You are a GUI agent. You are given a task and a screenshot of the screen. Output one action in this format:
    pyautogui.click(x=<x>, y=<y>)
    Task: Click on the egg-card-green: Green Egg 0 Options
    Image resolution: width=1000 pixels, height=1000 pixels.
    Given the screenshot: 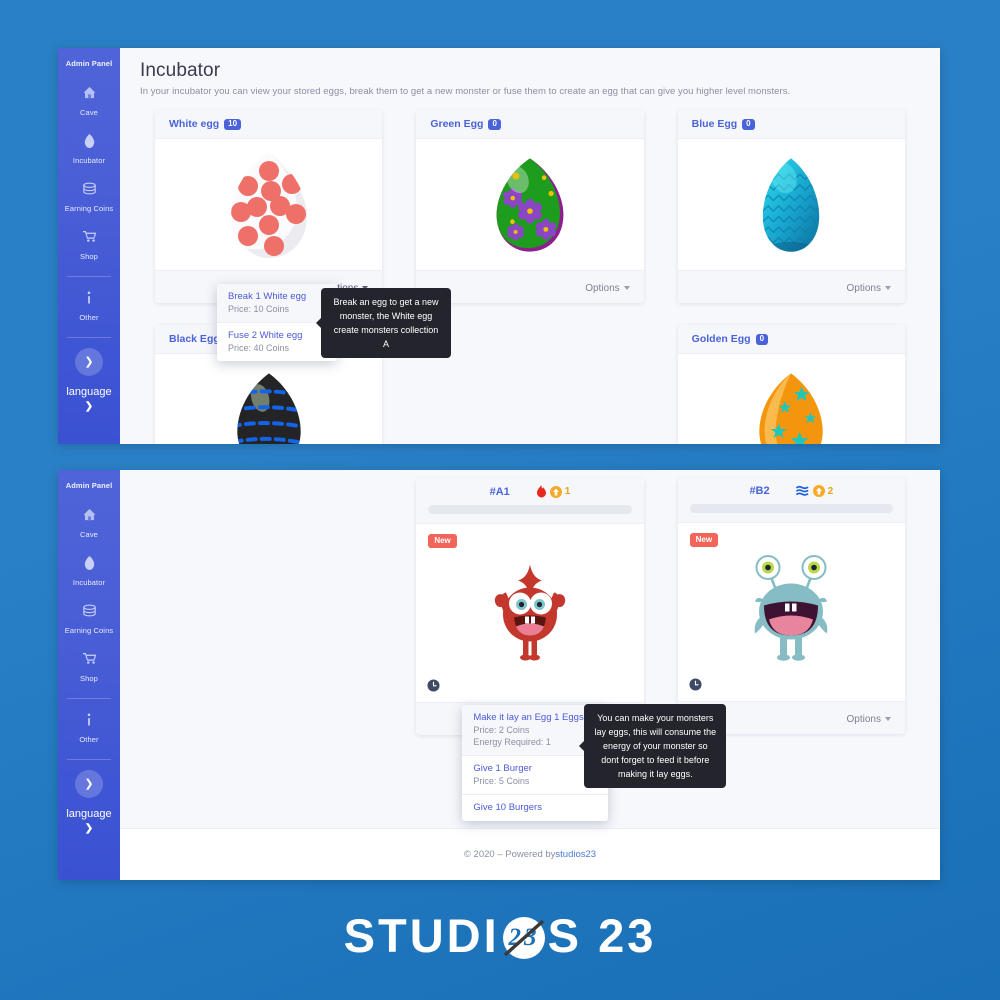 What is the action you would take?
    pyautogui.click(x=530, y=206)
    